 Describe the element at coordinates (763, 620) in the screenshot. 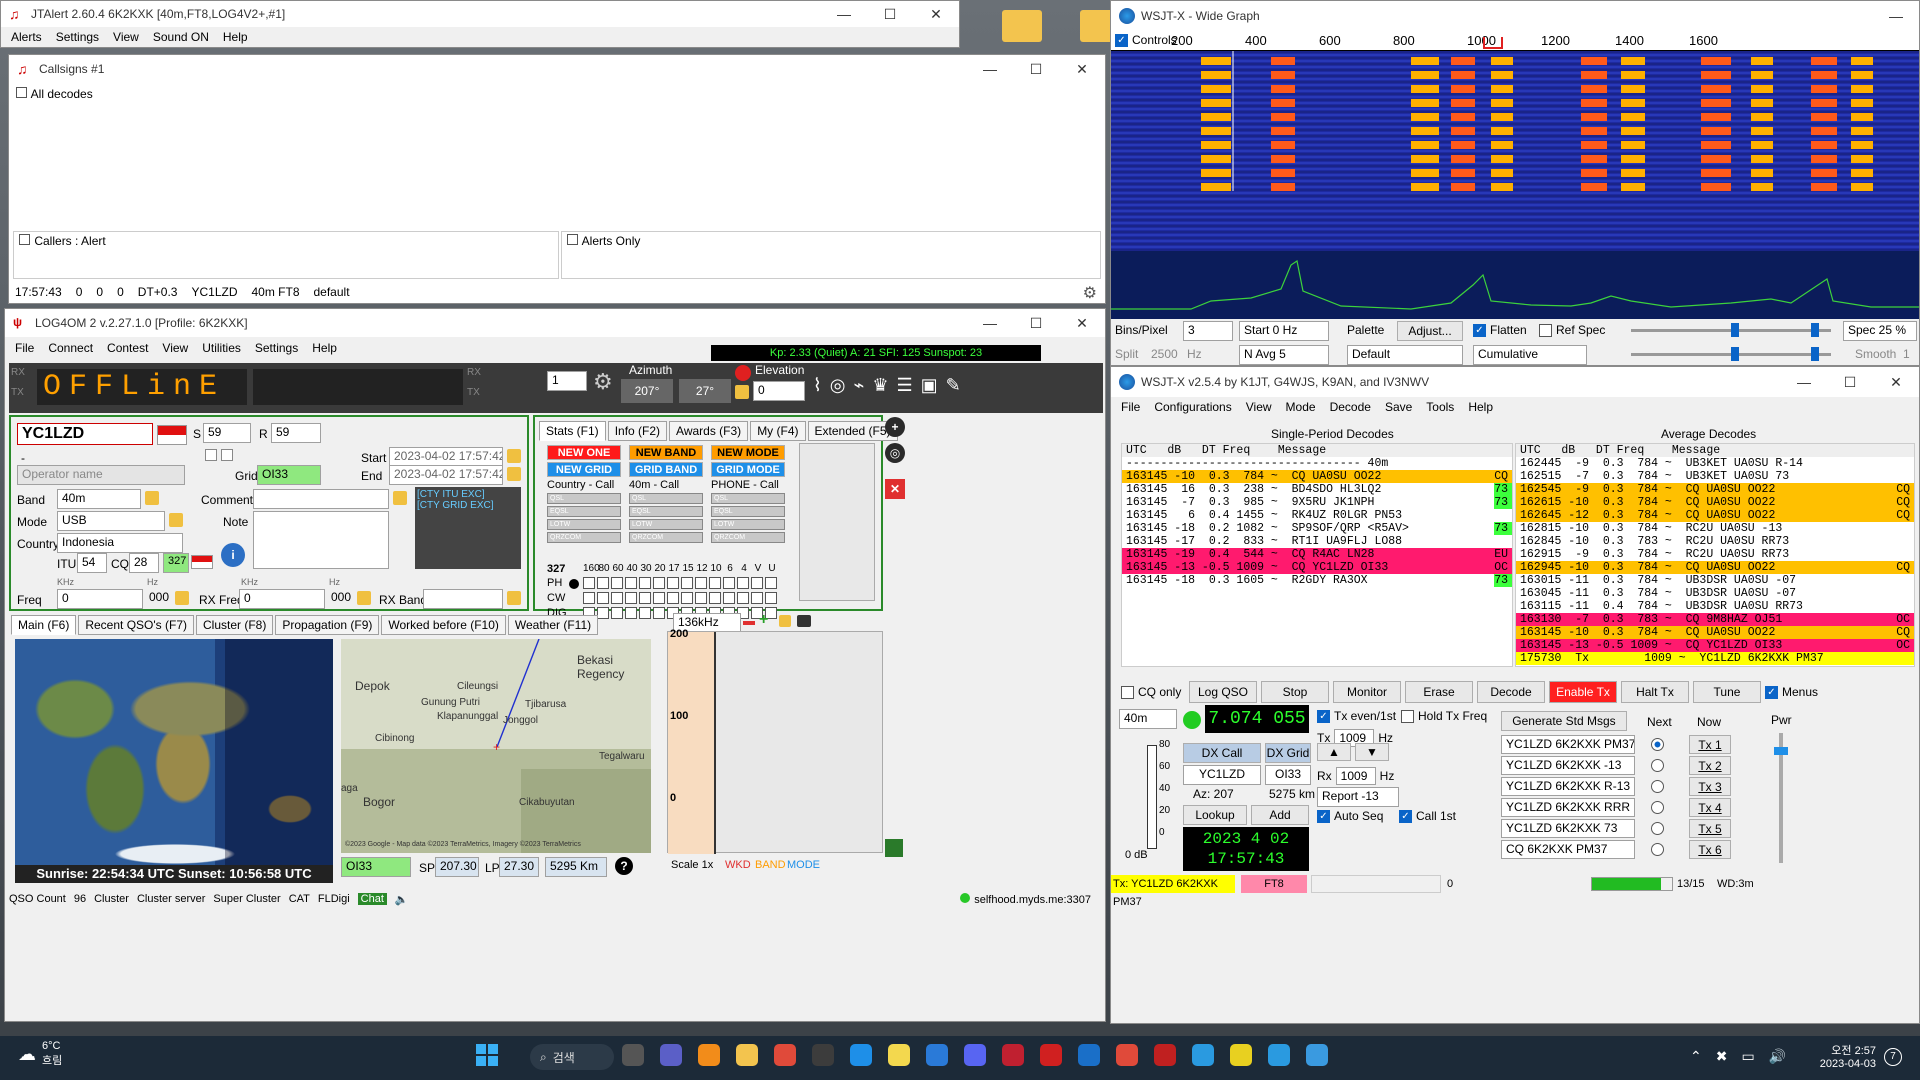

I see `plus-icon: +` at that location.